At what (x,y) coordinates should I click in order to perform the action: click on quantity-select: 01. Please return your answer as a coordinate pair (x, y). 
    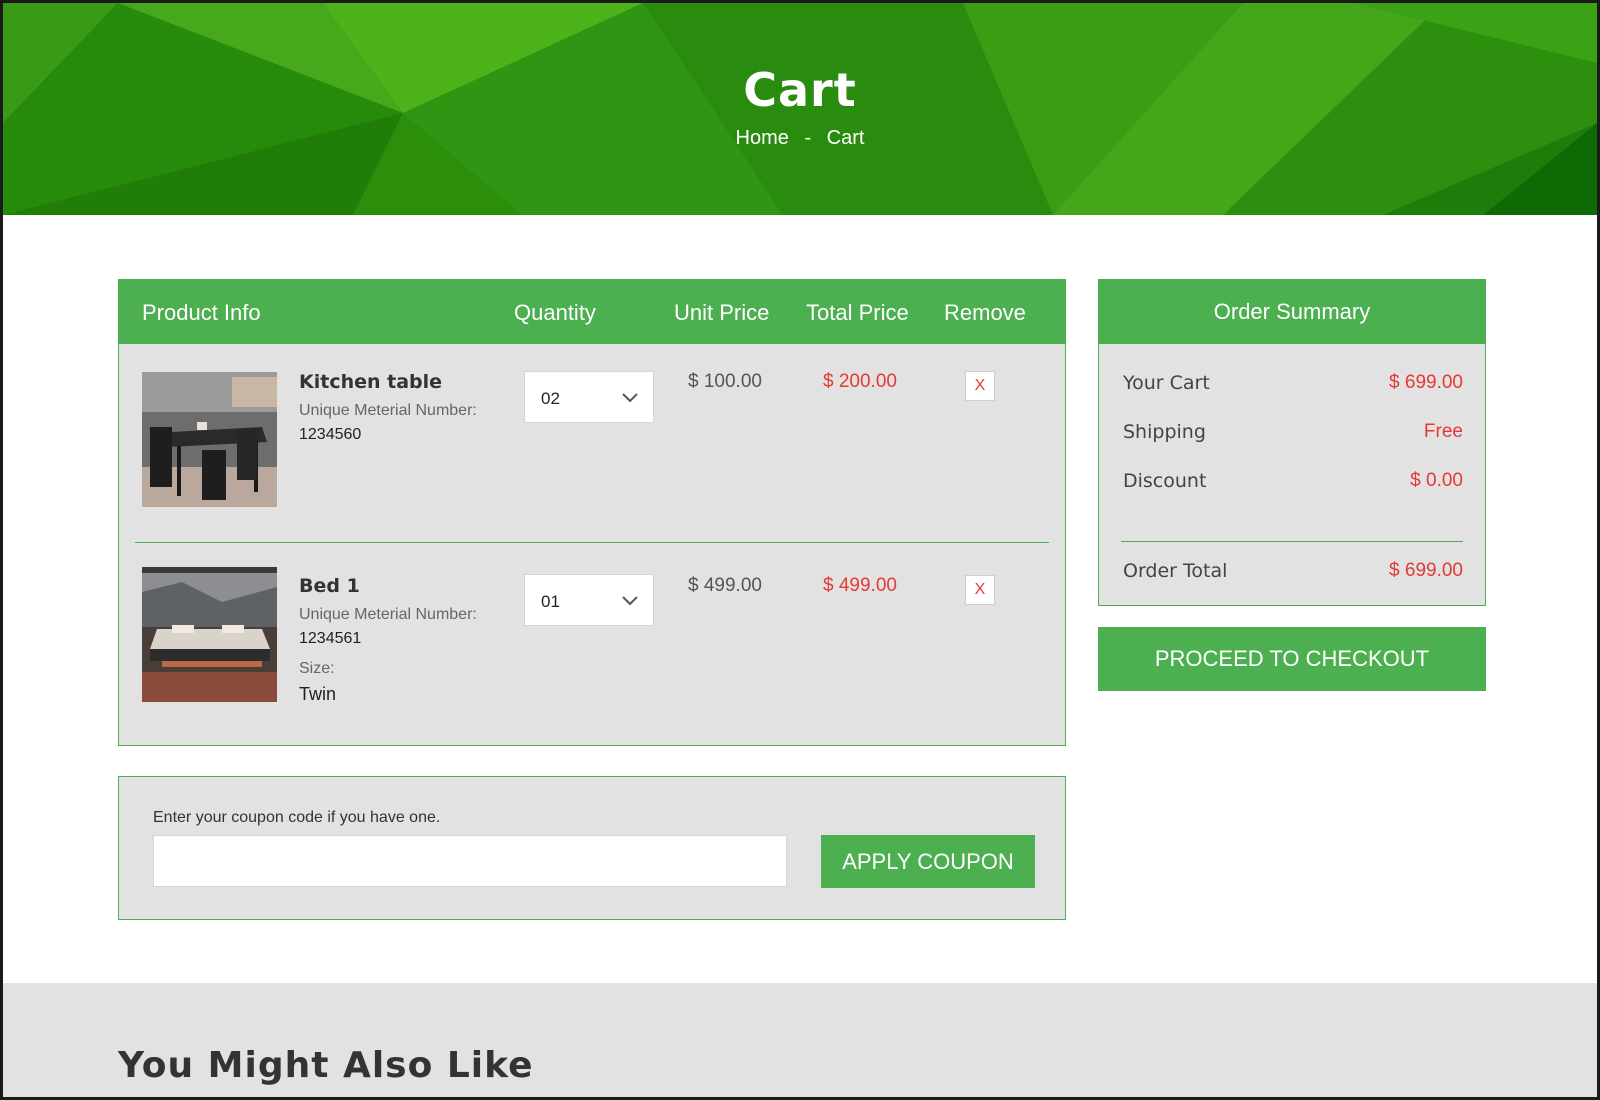
    Looking at the image, I should click on (589, 600).